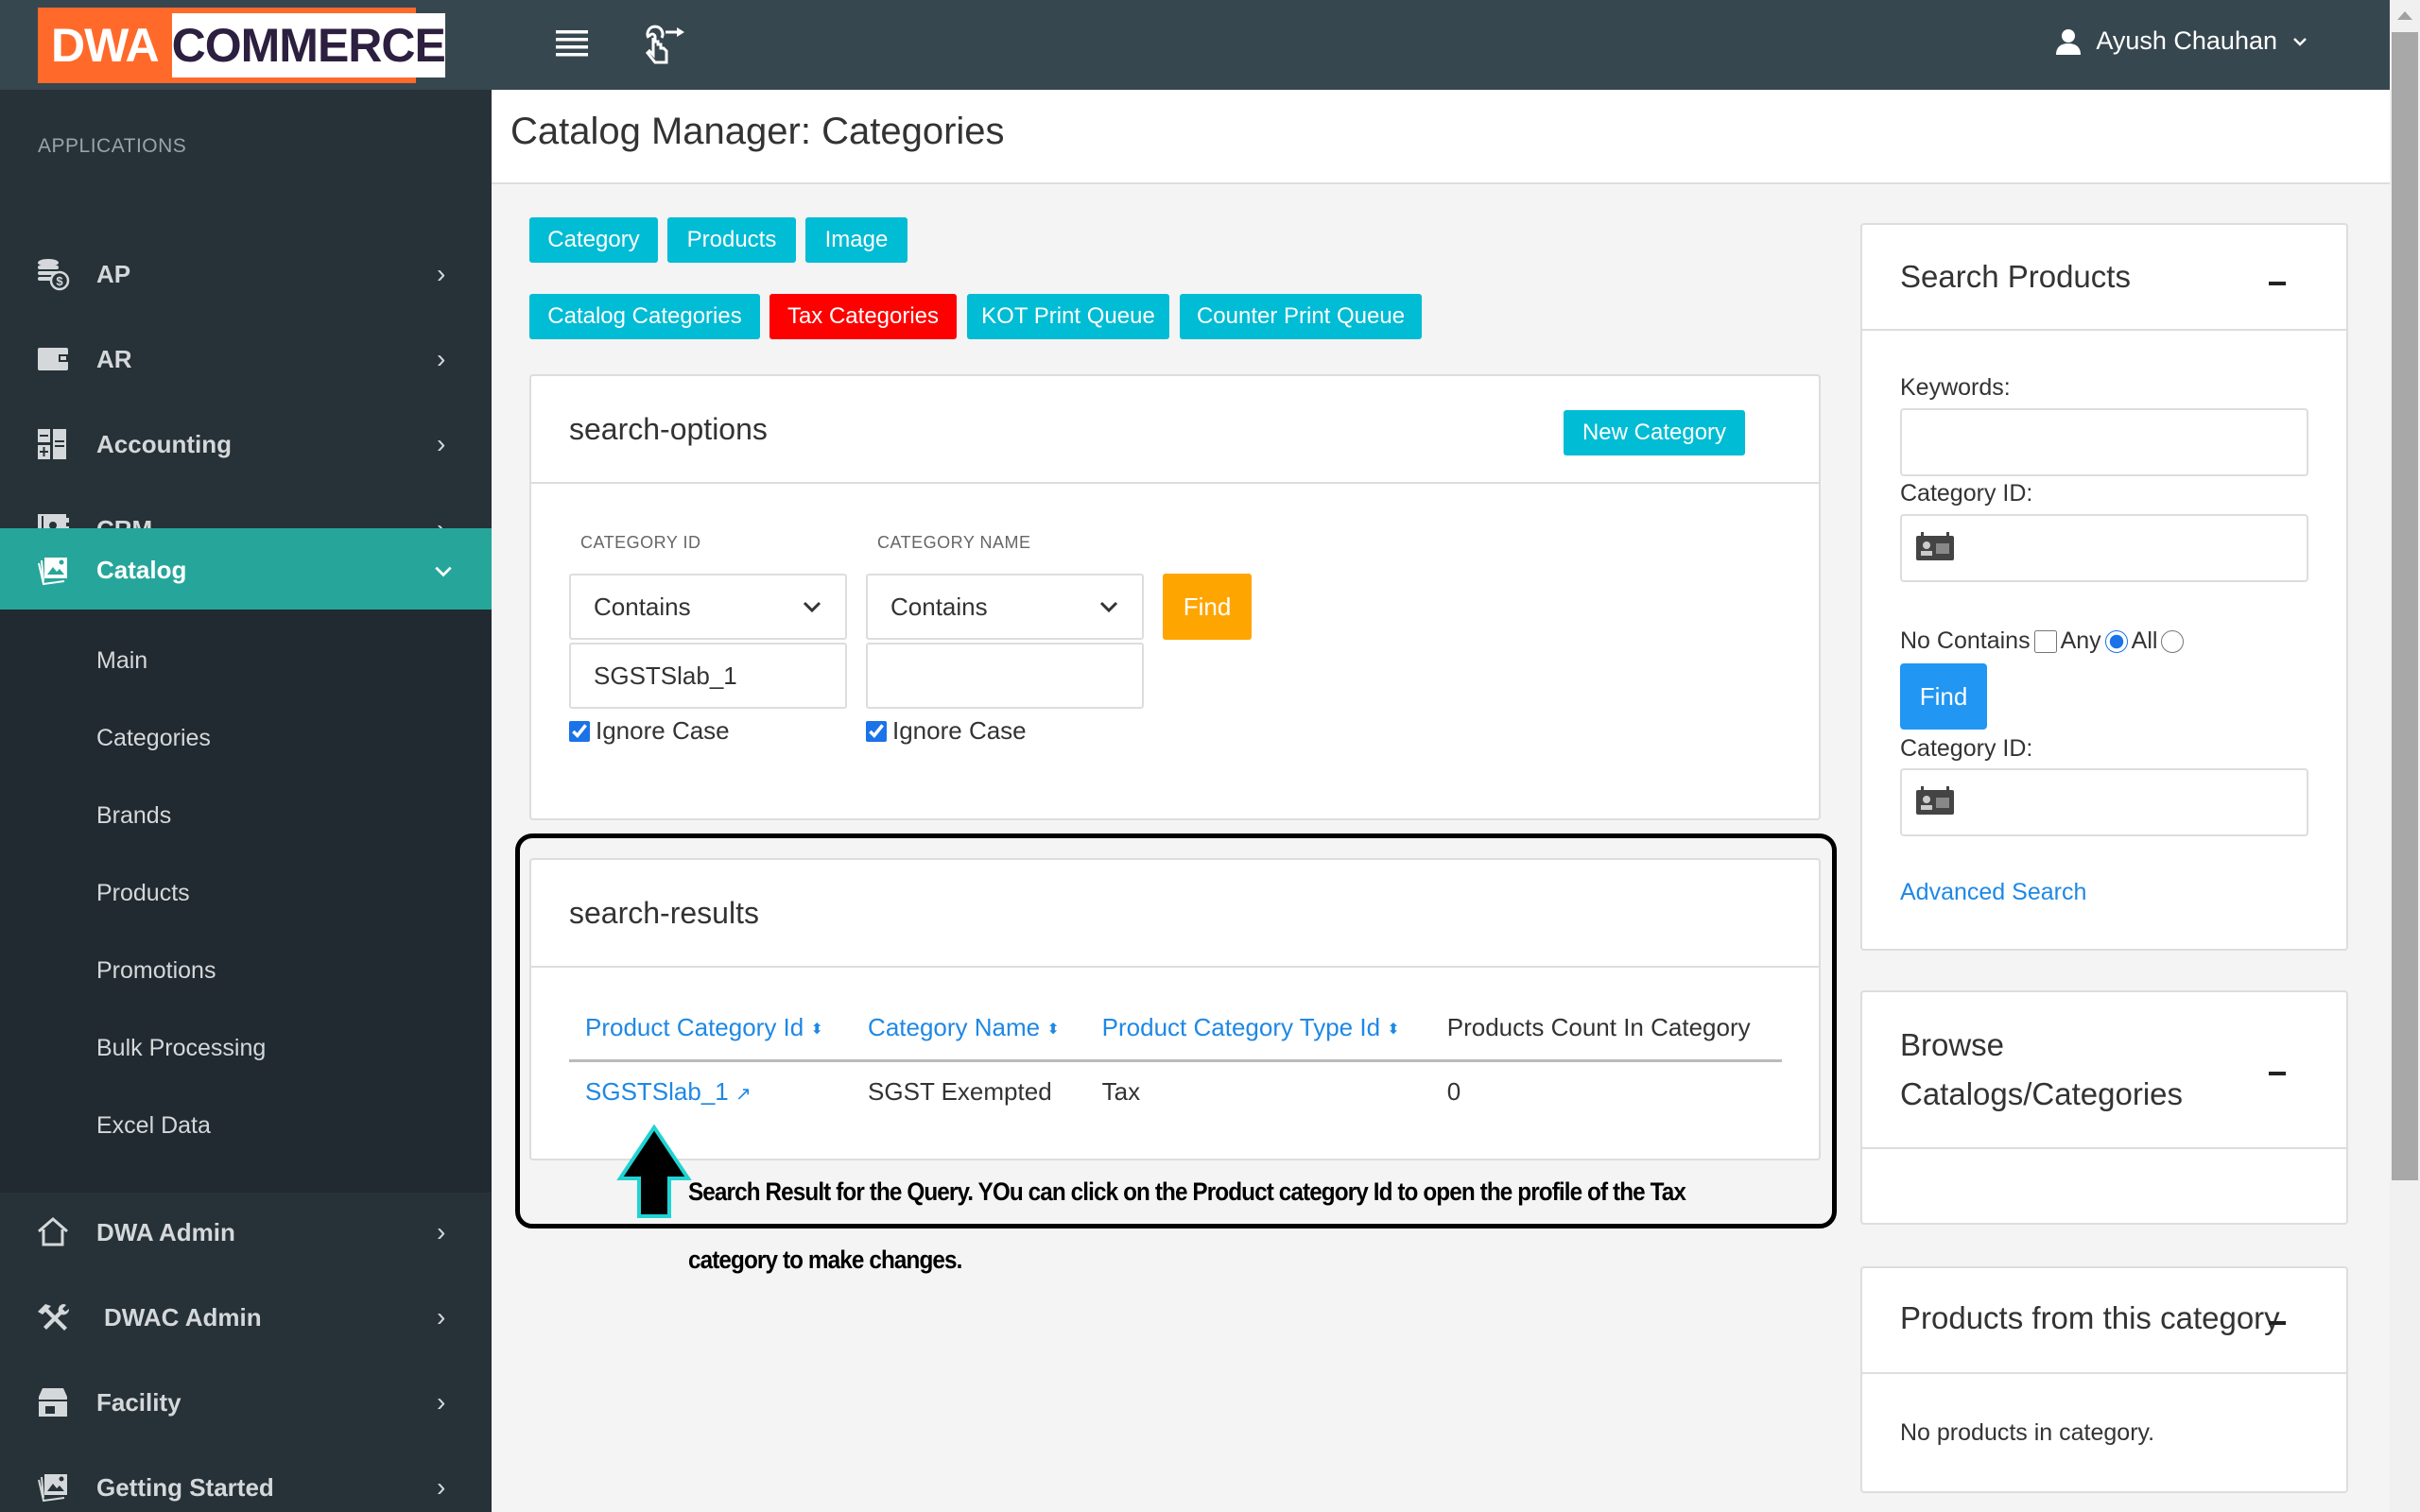  What do you see at coordinates (877, 731) in the screenshot?
I see `ignore-case-name-check` at bounding box center [877, 731].